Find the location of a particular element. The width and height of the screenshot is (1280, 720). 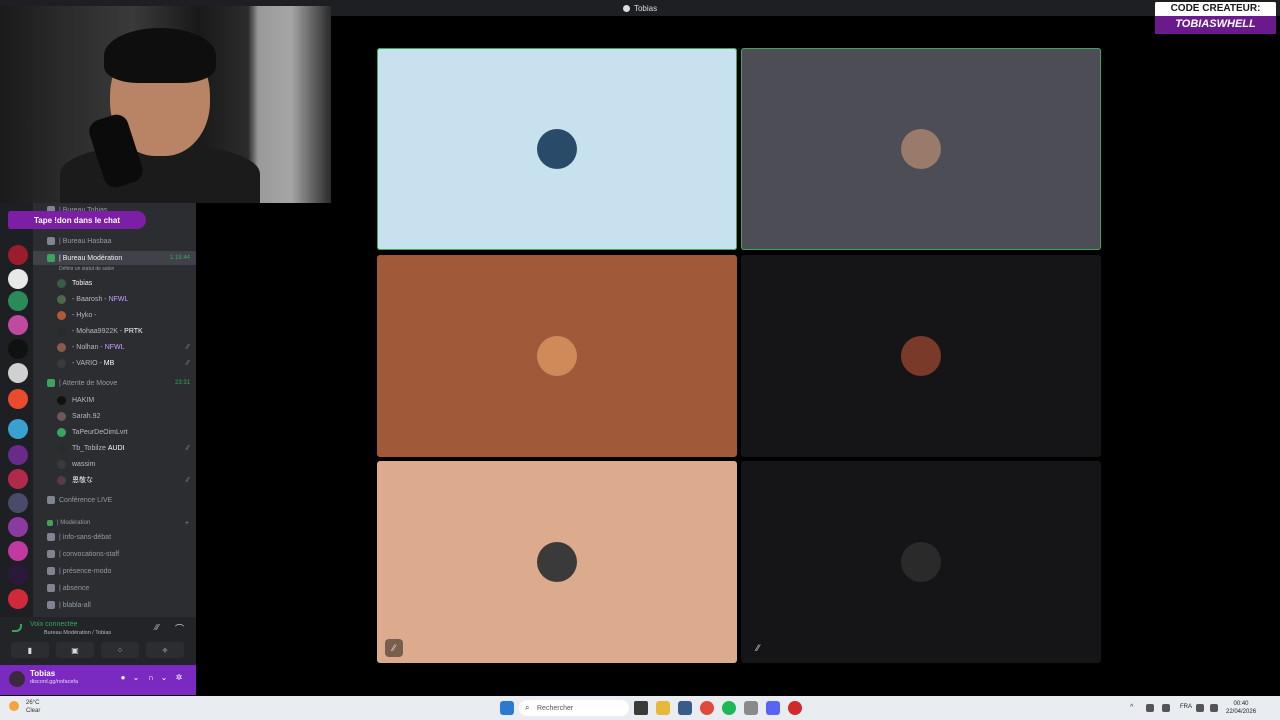

creator-code-value: TOBIASWHELL is located at coordinates (1215, 25).